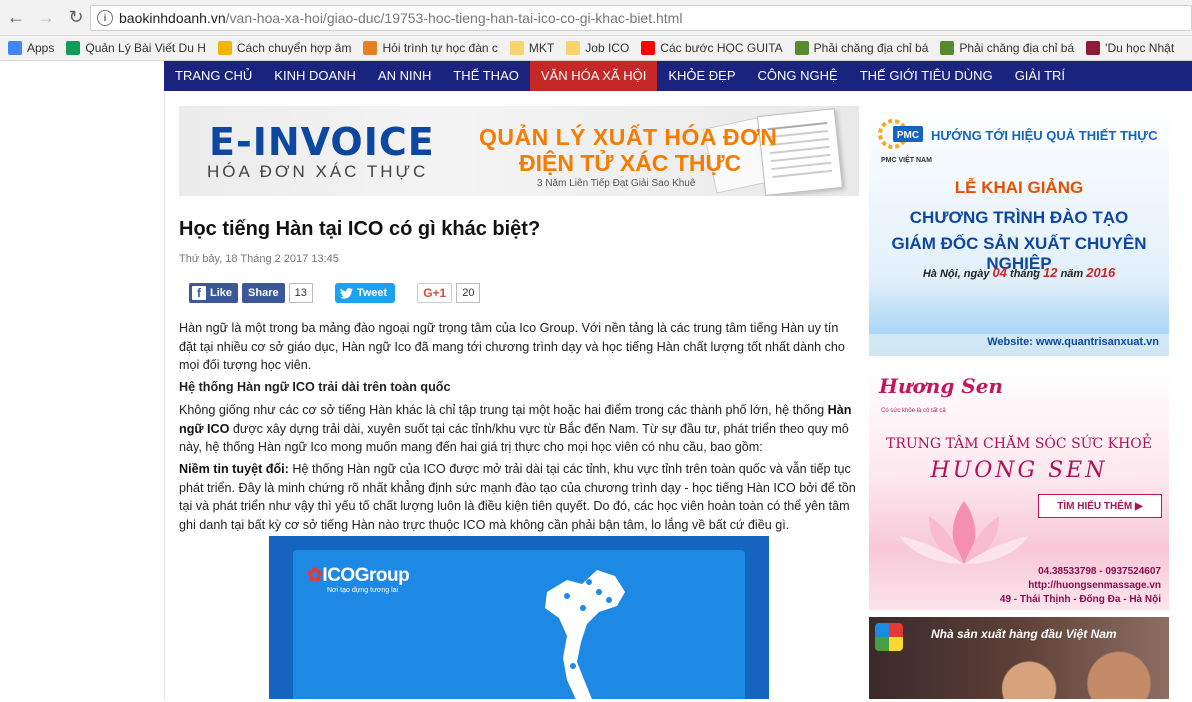  What do you see at coordinates (798, 76) in the screenshot?
I see `nav-item: CÔNG NGHỆ` at bounding box center [798, 76].